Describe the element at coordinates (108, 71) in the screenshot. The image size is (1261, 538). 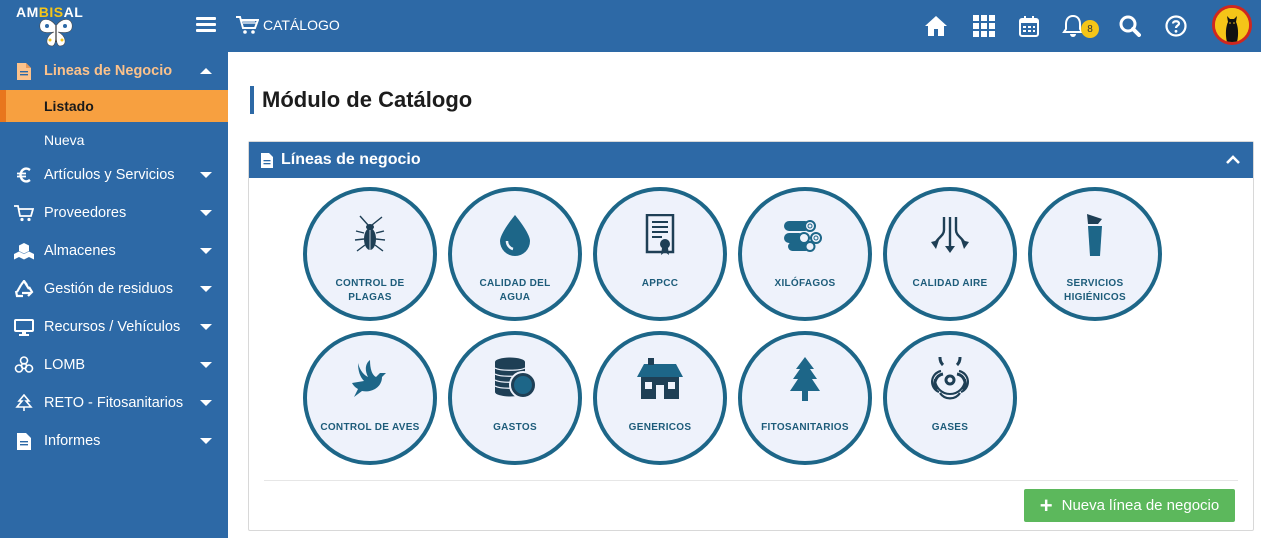
I see `sidebar-item-label: Lineas de Negocio` at that location.